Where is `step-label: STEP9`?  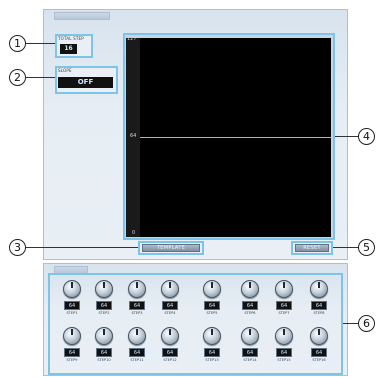
step-label: STEP9 is located at coordinates (72, 360).